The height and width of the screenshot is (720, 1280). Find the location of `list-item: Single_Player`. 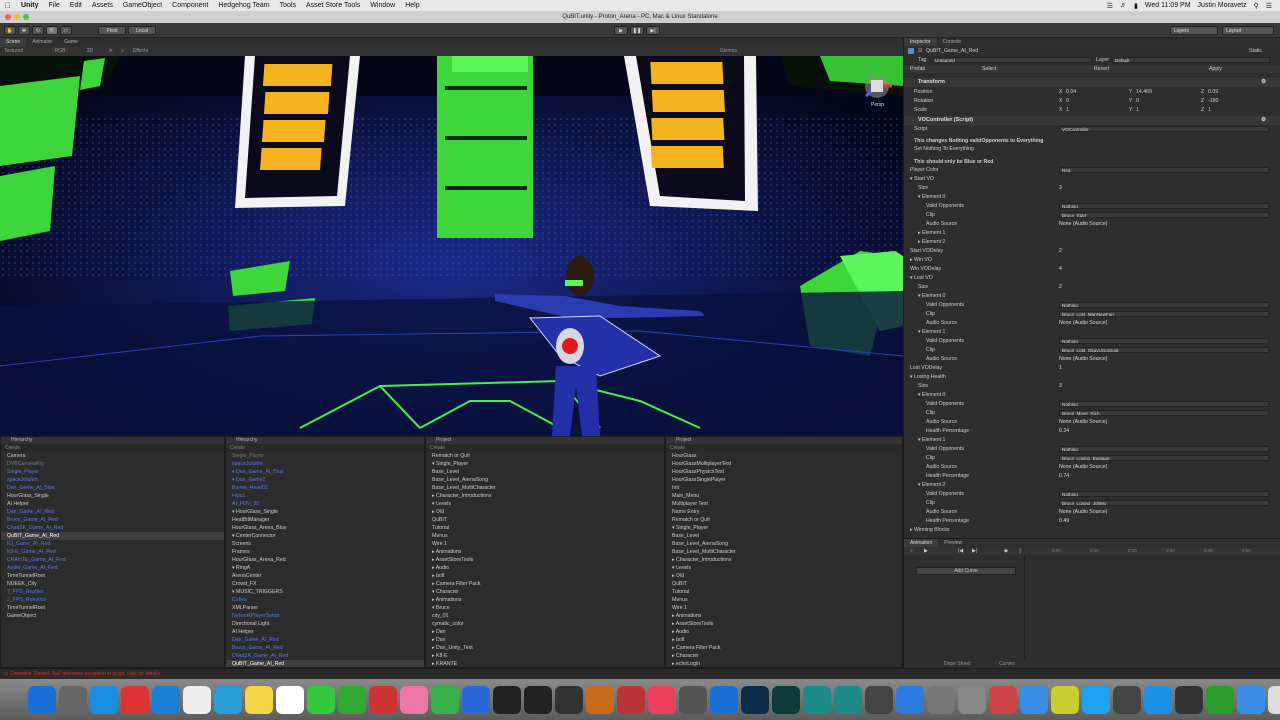

list-item: Single_Player is located at coordinates (325, 456).